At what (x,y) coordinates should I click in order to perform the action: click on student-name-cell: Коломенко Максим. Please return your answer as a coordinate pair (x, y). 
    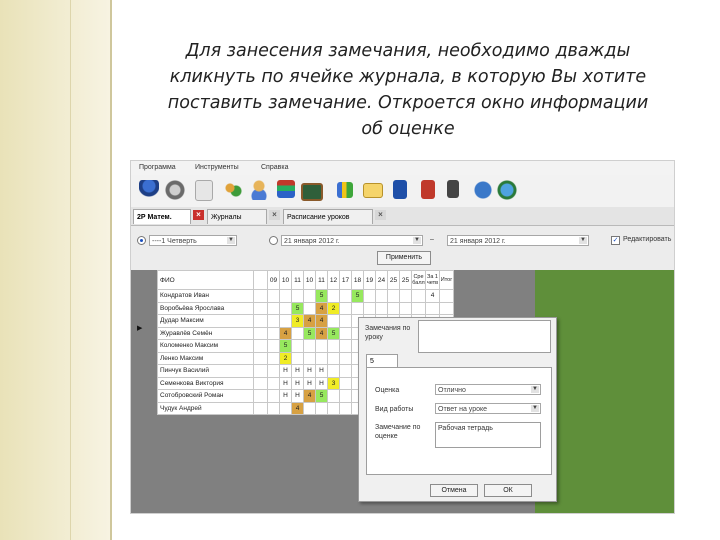
    Looking at the image, I should click on (205, 346).